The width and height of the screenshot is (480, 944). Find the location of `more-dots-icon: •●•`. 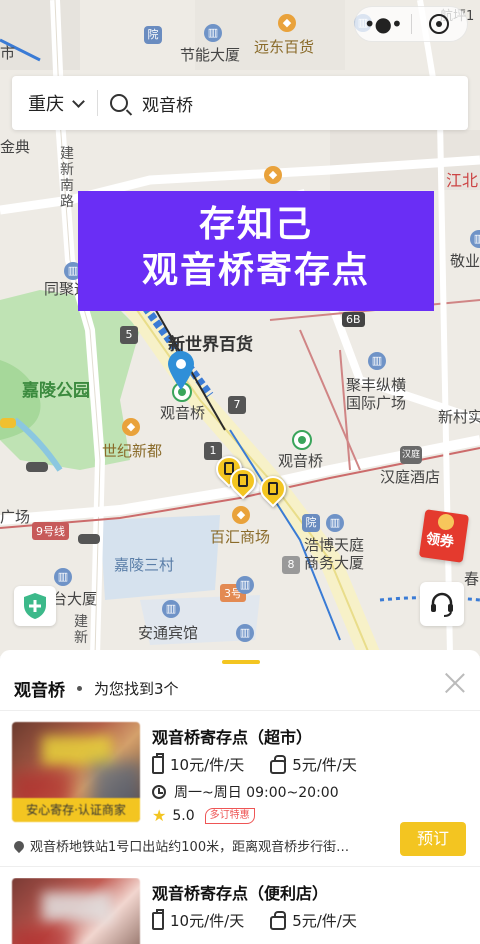

more-dots-icon: •●• is located at coordinates (383, 24).